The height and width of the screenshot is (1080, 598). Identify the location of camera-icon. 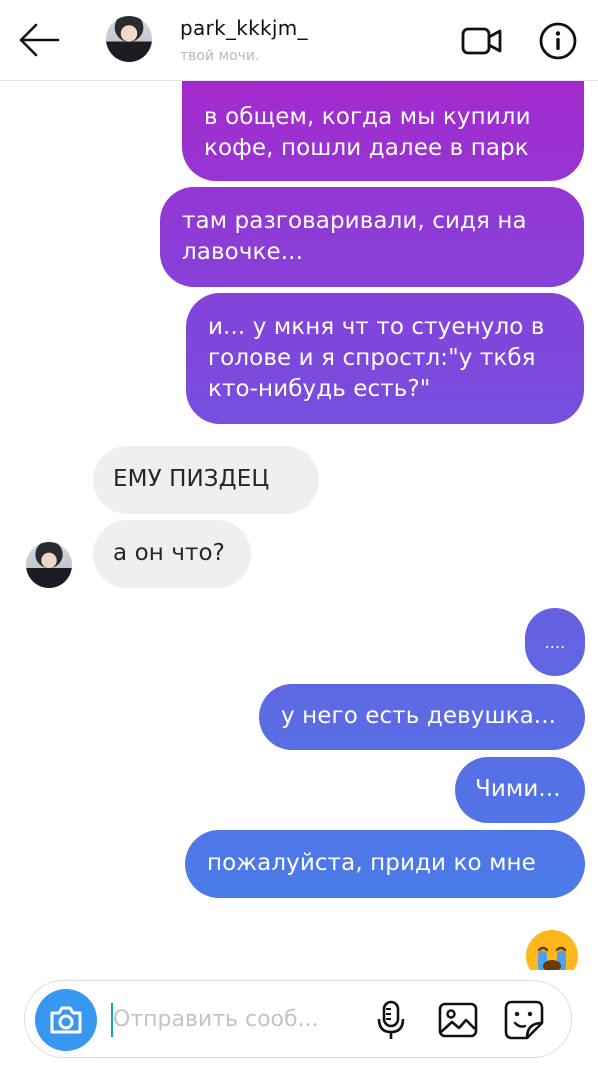
(66, 1020).